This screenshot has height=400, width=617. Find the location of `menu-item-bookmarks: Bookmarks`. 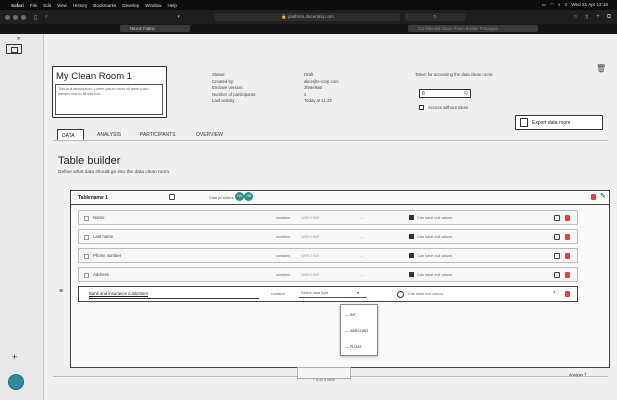

menu-item-bookmarks: Bookmarks is located at coordinates (104, 5).